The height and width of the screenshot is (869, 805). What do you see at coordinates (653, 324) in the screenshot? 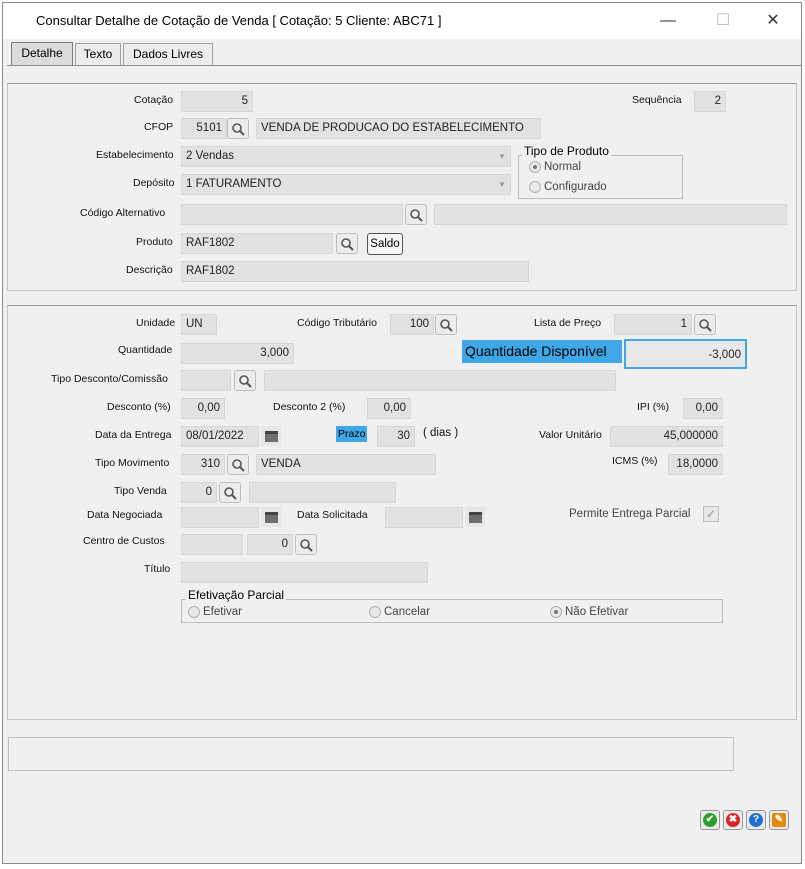
I see `lista-preco-field: 1` at bounding box center [653, 324].